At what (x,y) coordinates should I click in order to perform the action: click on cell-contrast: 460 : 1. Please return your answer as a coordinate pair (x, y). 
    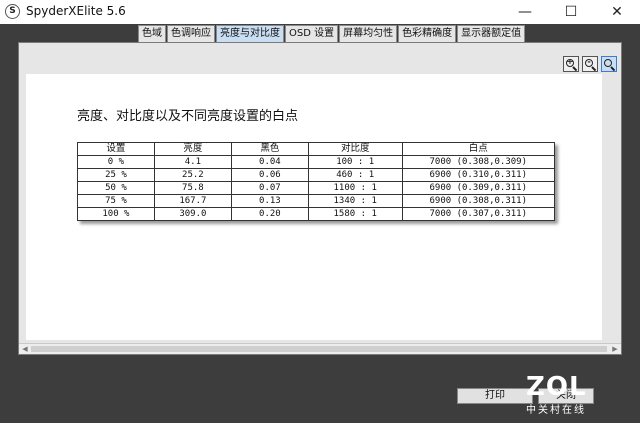
    Looking at the image, I should click on (355, 175).